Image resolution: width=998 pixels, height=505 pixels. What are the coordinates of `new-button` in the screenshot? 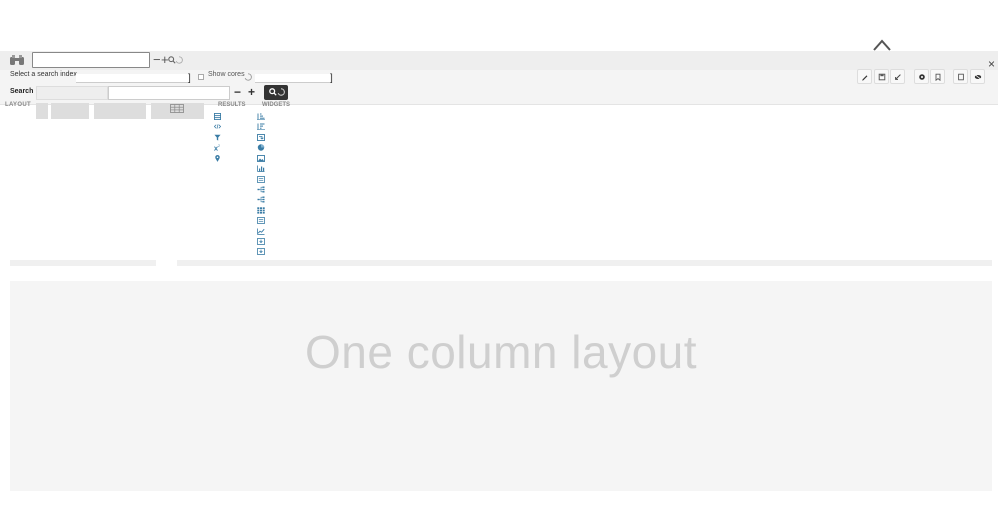 It's located at (960, 76).